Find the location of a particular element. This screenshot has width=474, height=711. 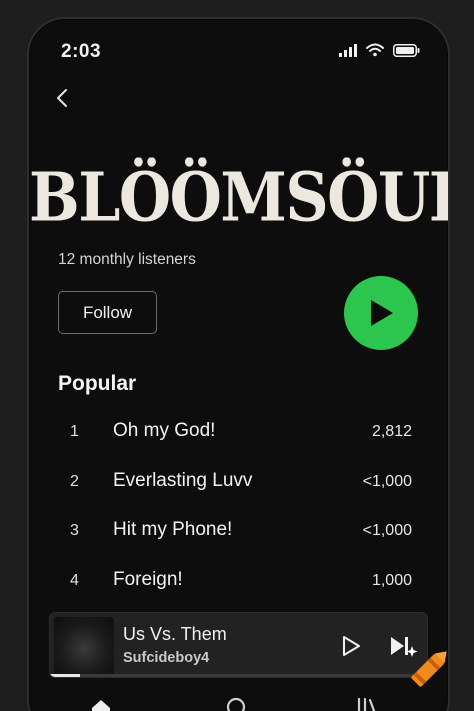

battery-icon is located at coordinates (406, 50).